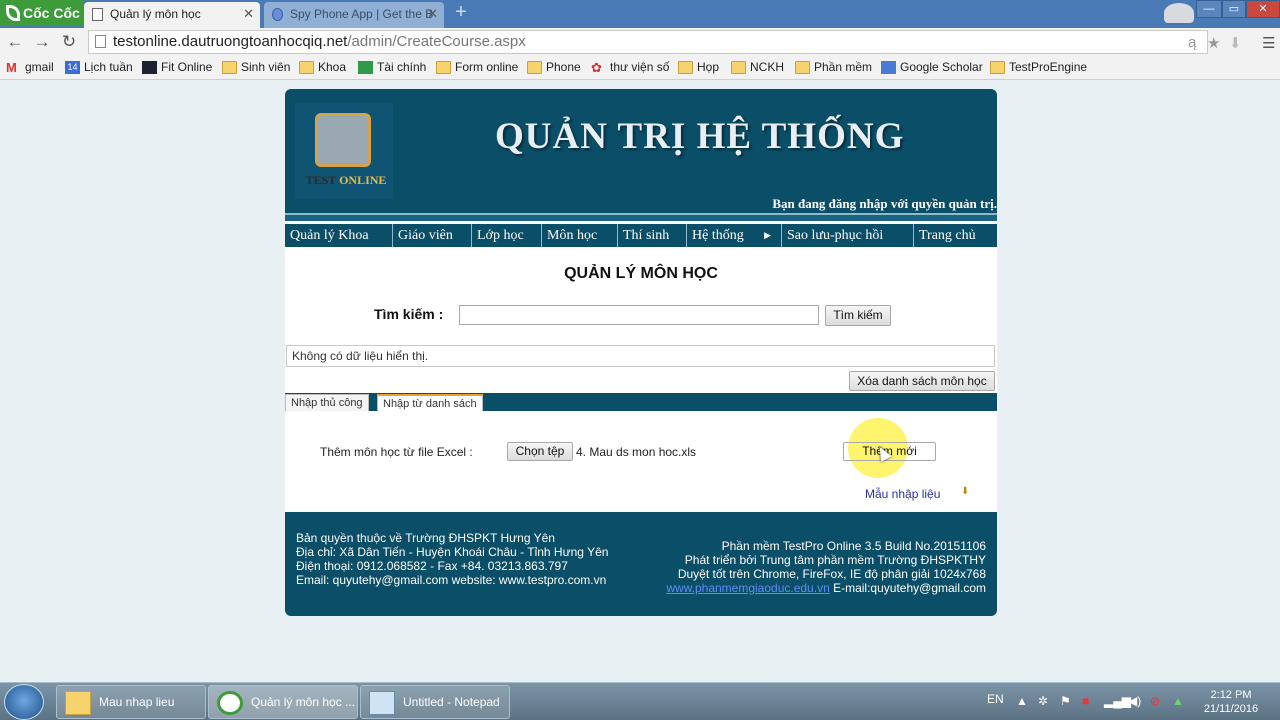 The image size is (1280, 720). I want to click on bookmark-nckh: NCKH, so click(757, 68).